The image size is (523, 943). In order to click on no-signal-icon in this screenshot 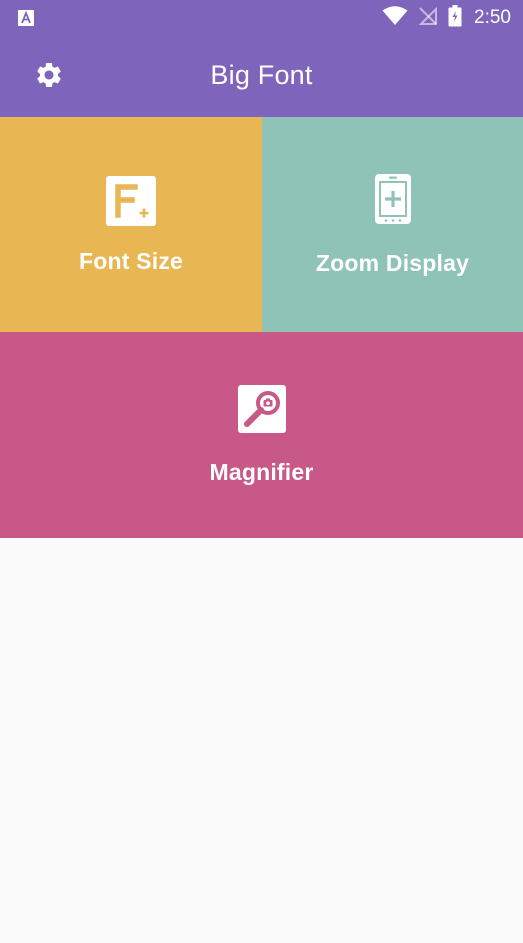, I will do `click(428, 18)`.